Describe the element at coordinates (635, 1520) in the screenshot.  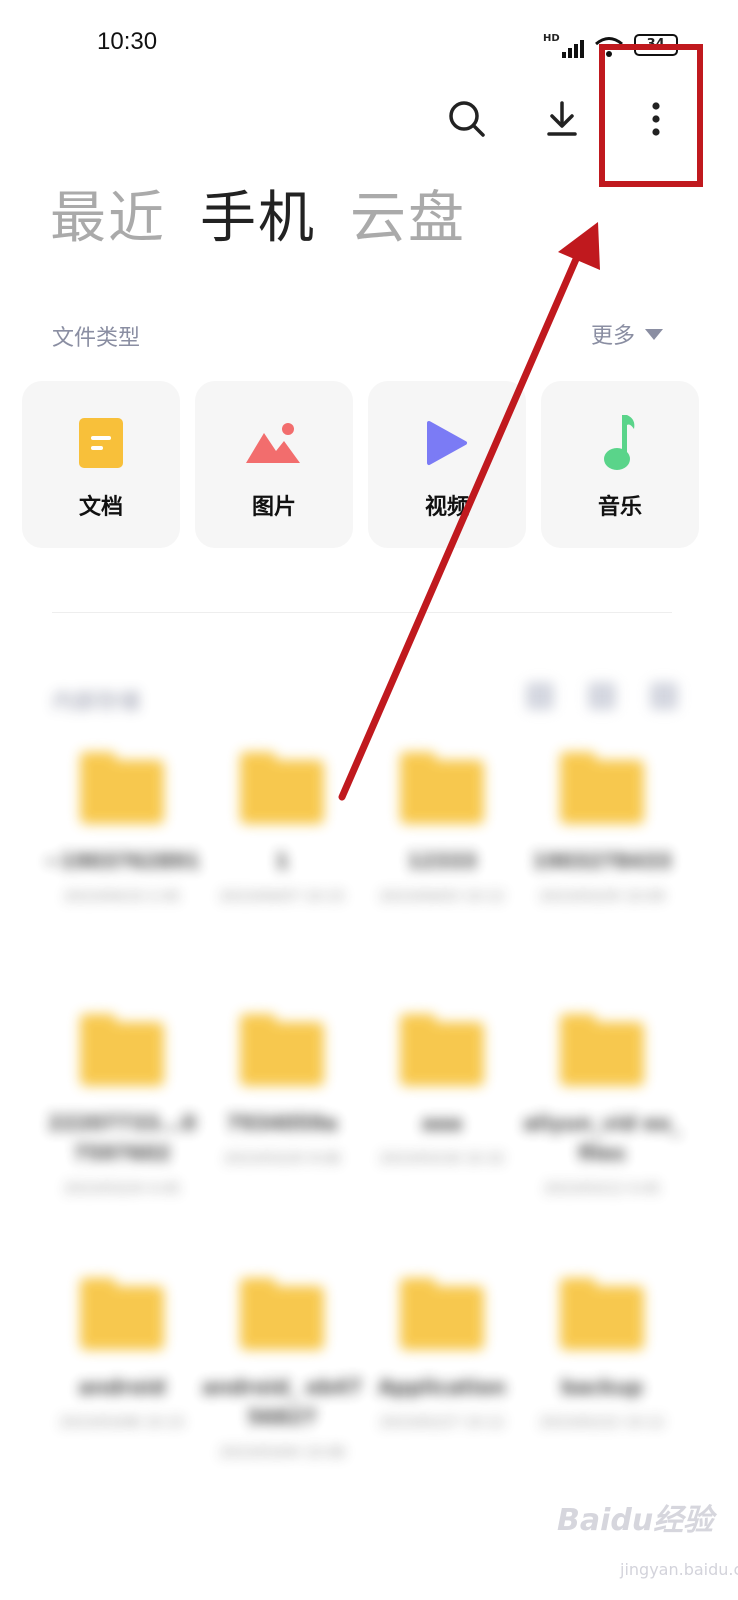
I see `baidu-watermark: Baidu经验` at that location.